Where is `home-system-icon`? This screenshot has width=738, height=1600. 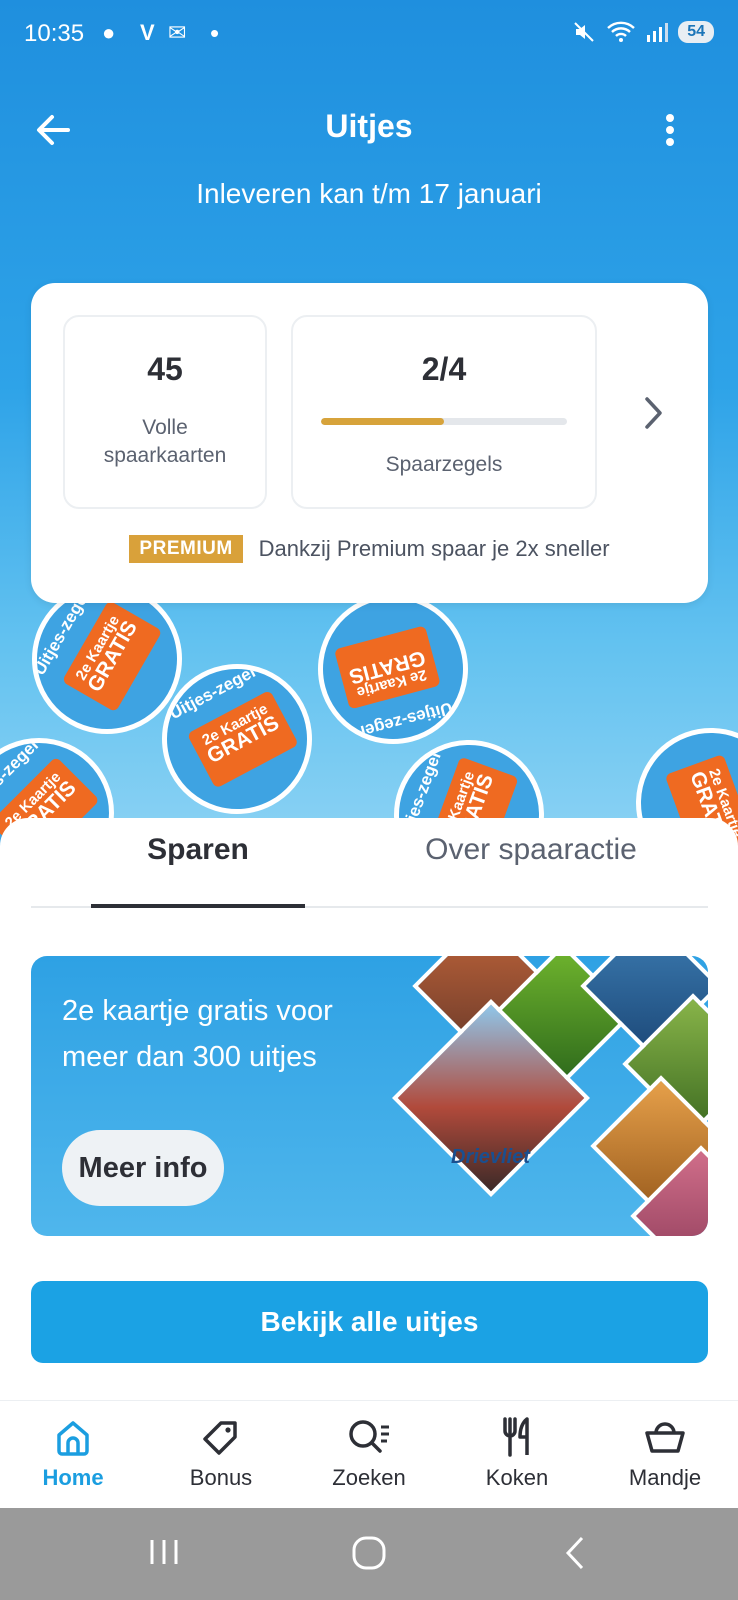
home-system-icon is located at coordinates (369, 1553).